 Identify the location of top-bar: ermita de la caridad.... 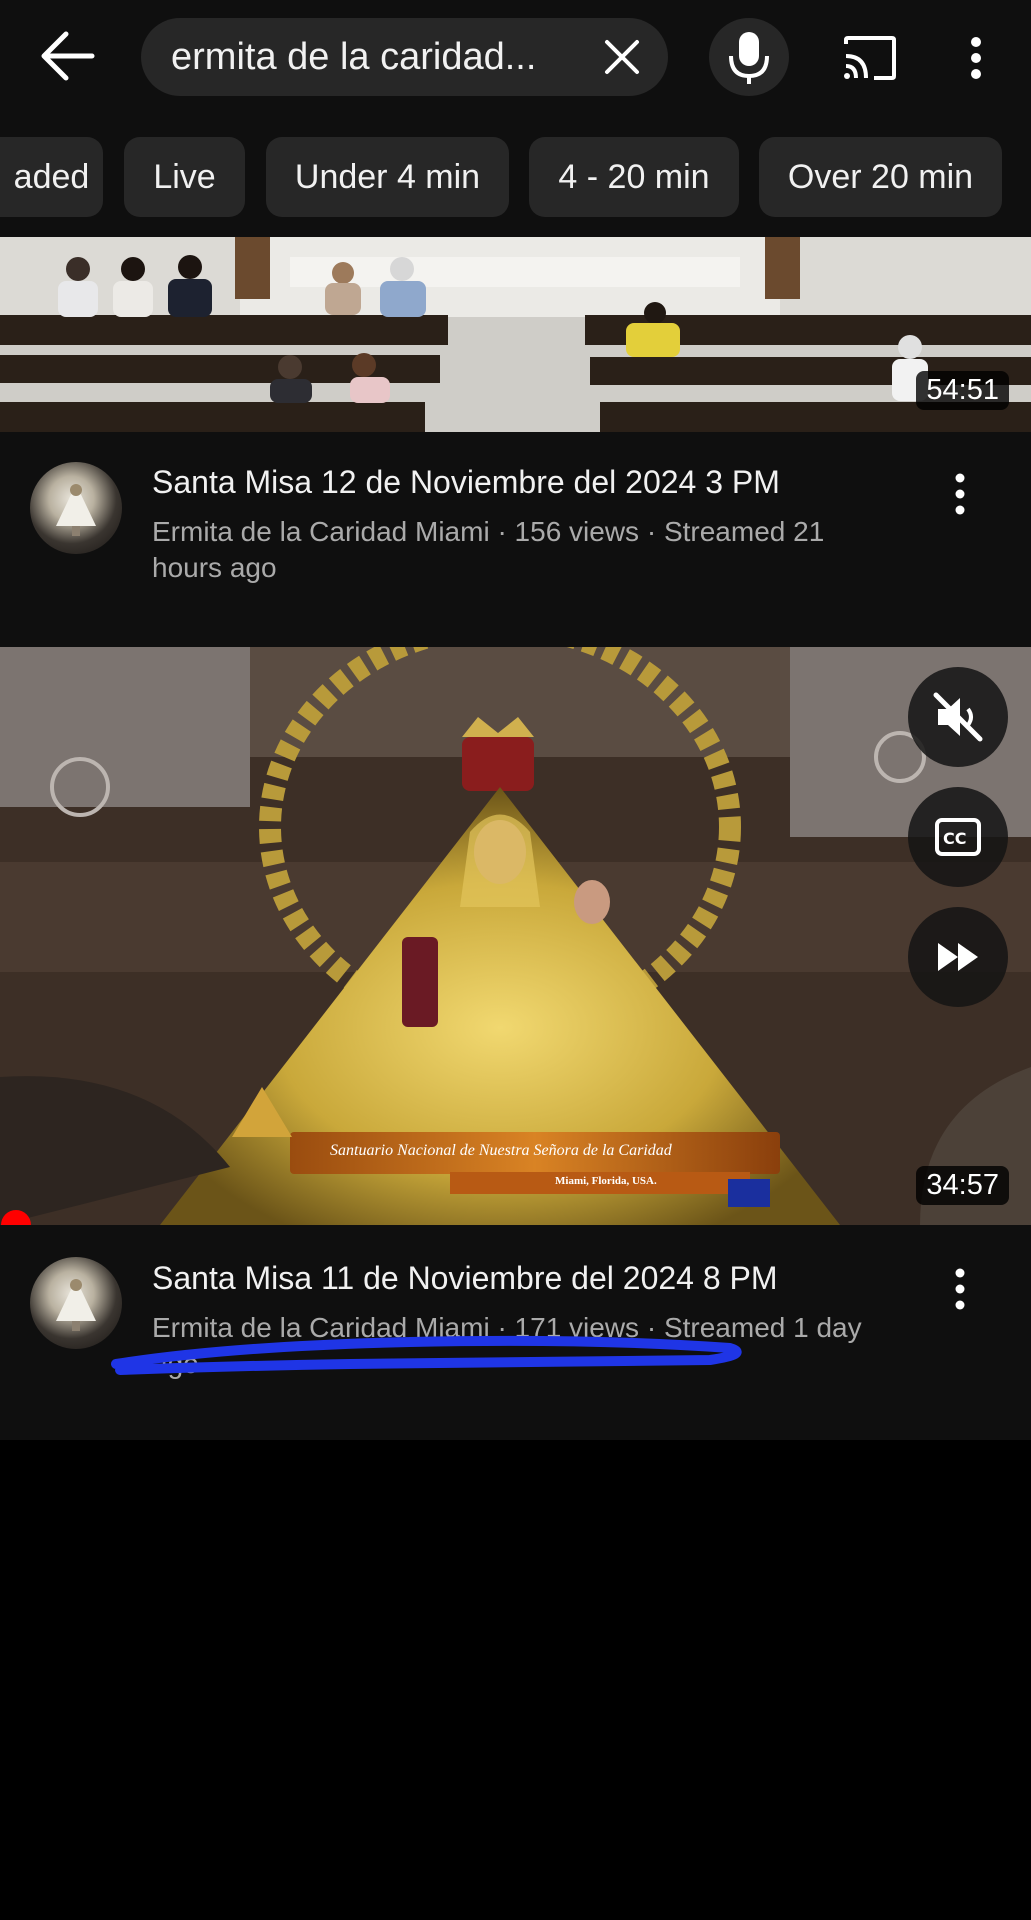
(515, 57).